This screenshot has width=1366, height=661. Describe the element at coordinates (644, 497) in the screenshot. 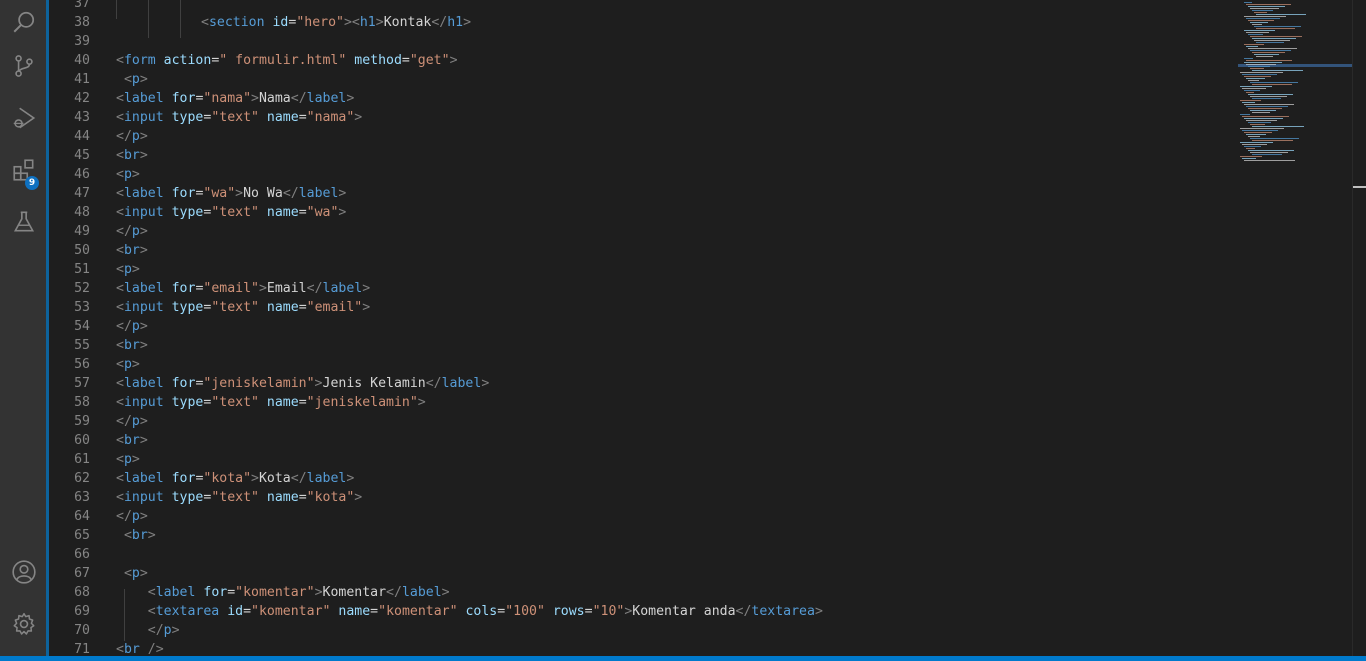

I see `code-line: 63 <input type="text" name="kota">` at that location.